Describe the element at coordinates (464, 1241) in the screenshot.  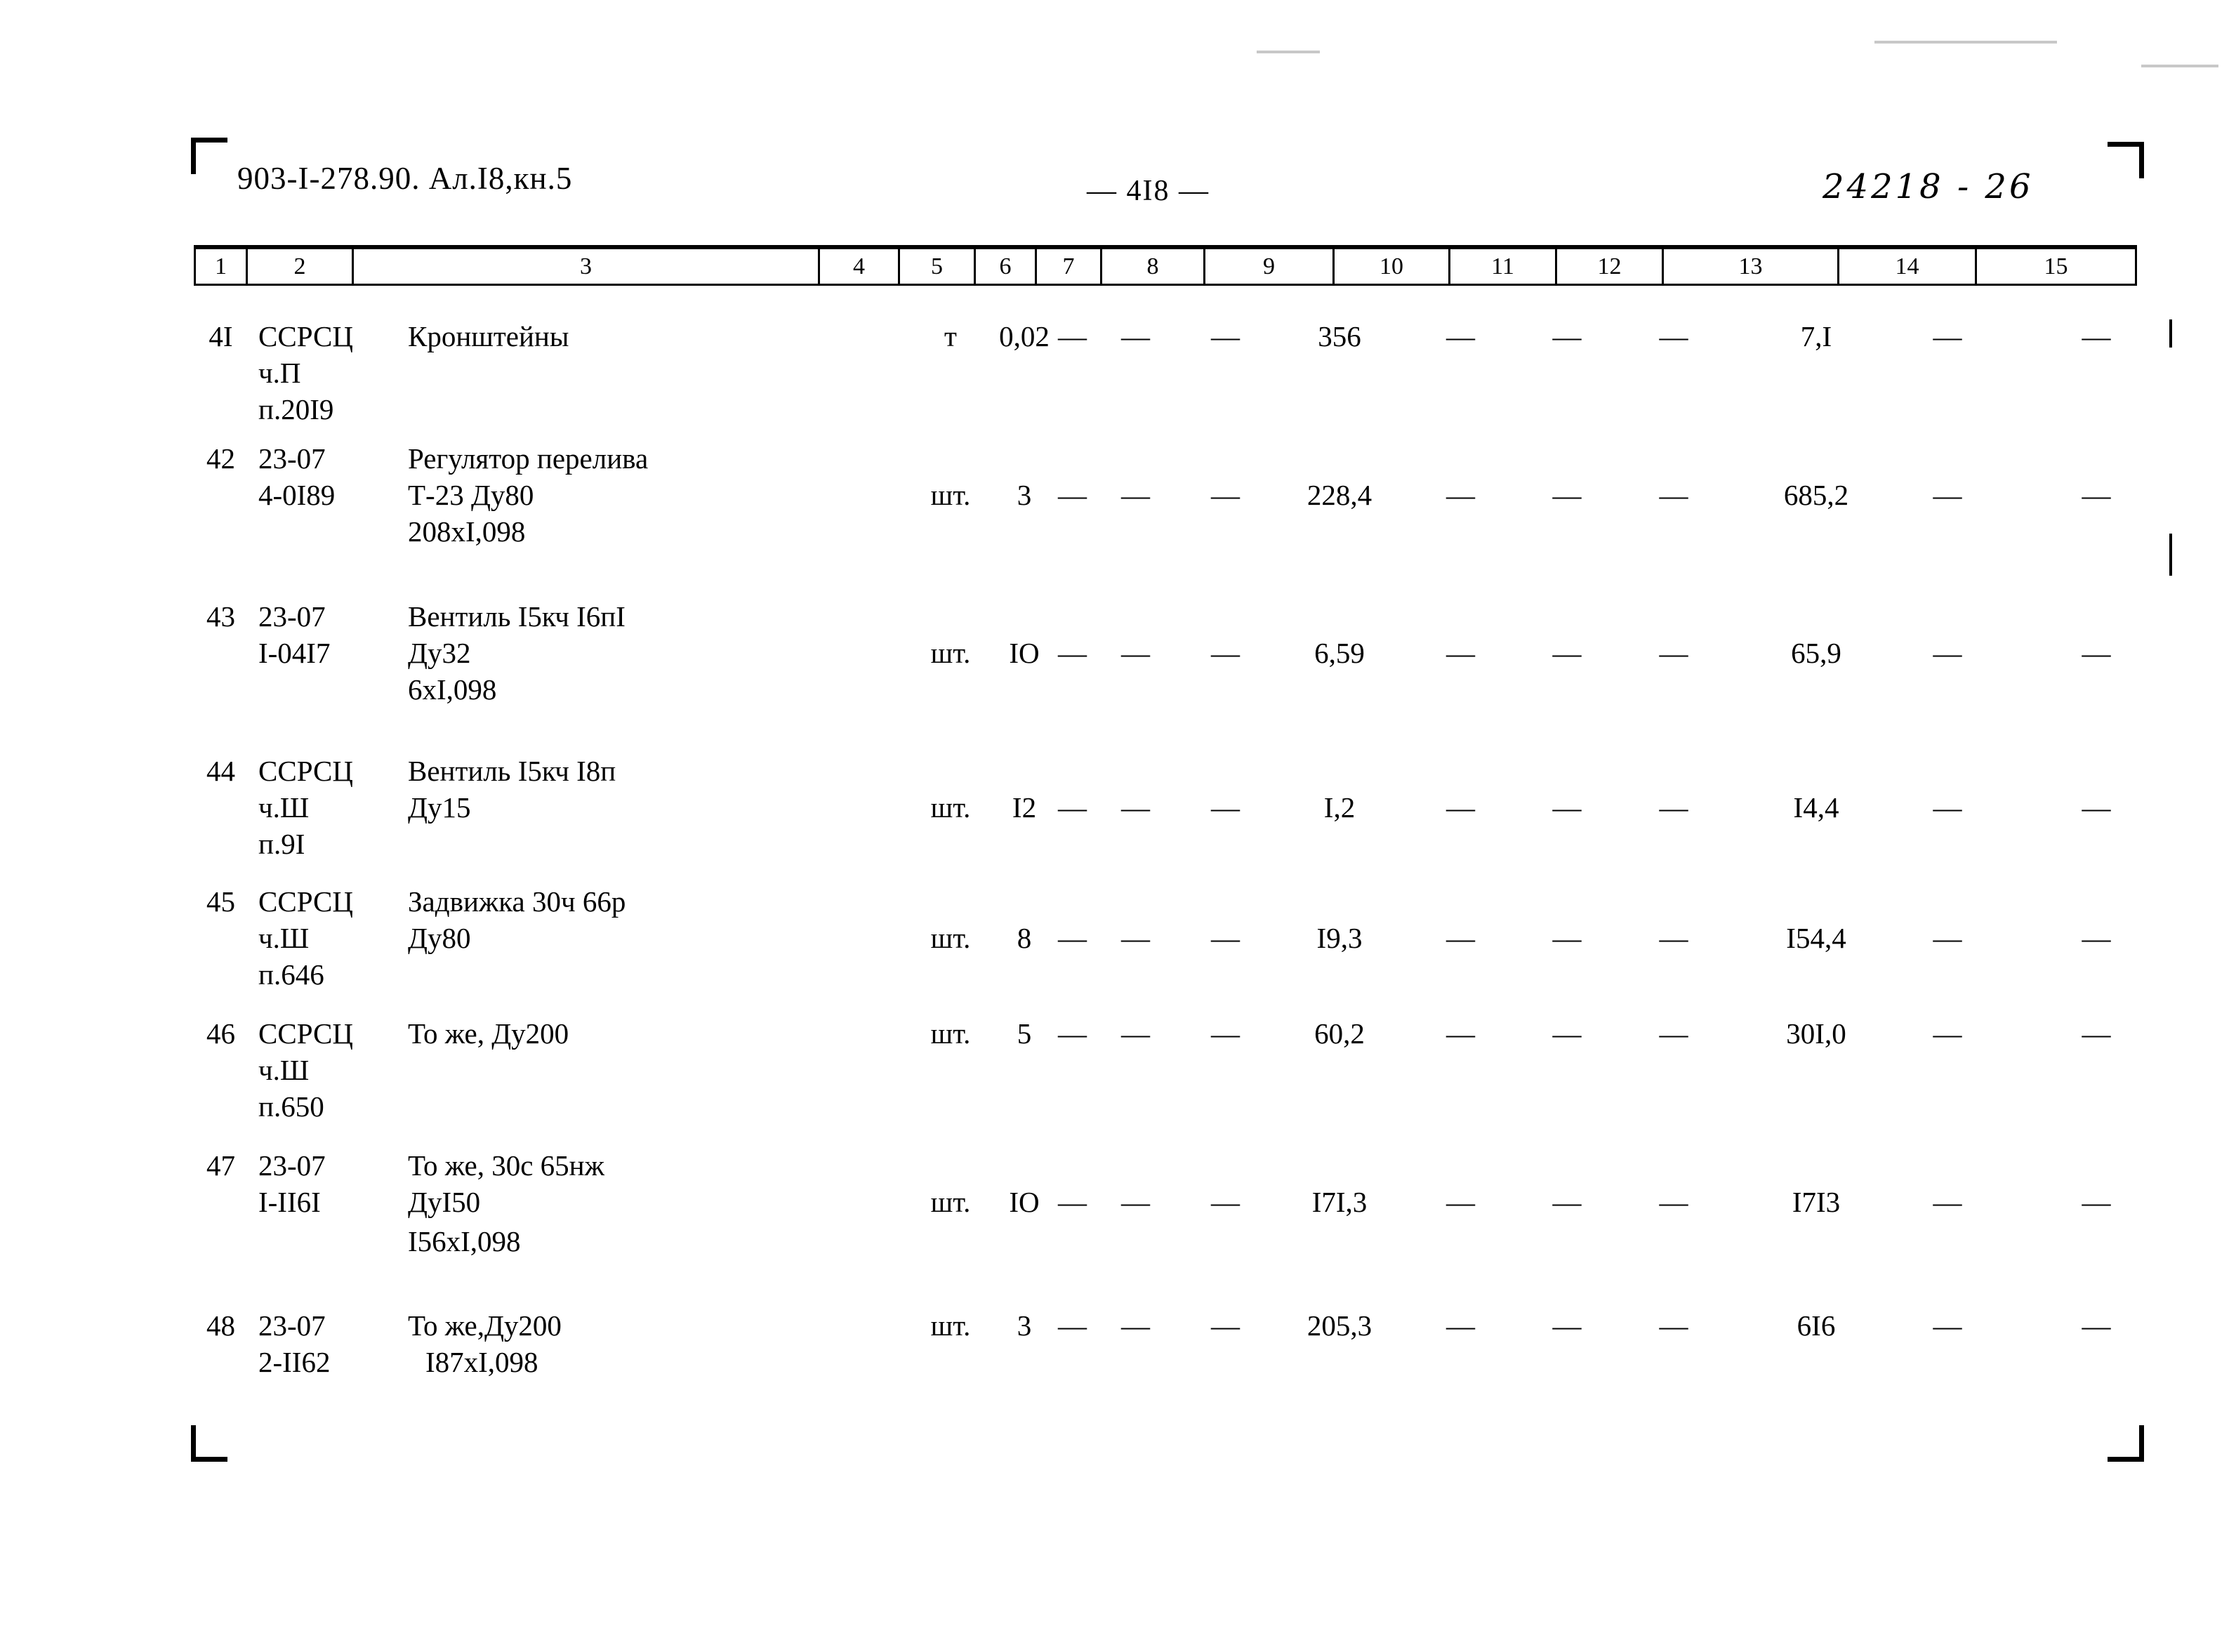
I see `row-name-extra: I56xI,098` at that location.